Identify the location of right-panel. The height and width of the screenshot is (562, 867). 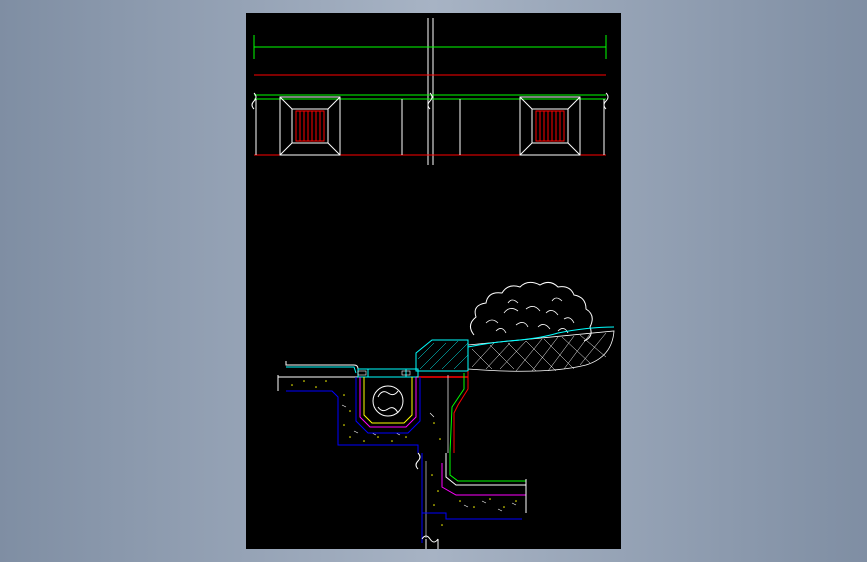
(532, 126).